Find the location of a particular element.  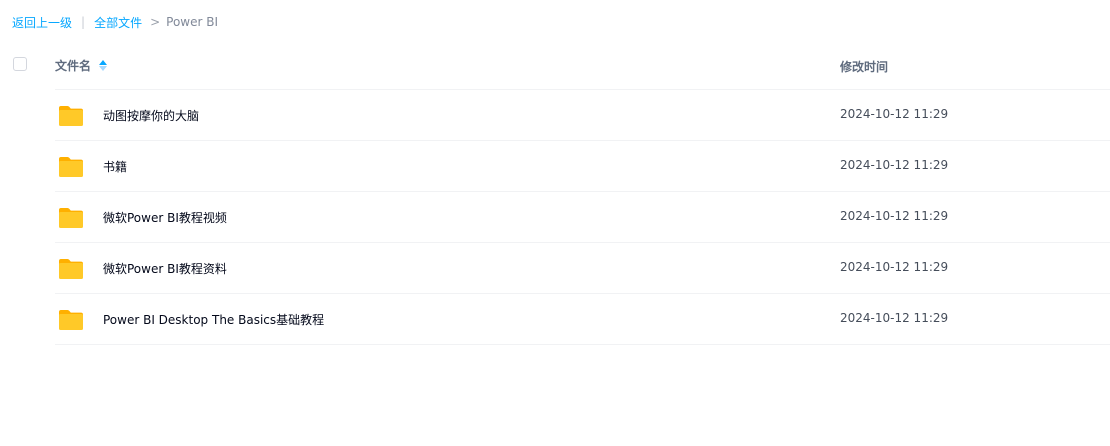

file-name: 动图按摩你的大脑 is located at coordinates (151, 115).